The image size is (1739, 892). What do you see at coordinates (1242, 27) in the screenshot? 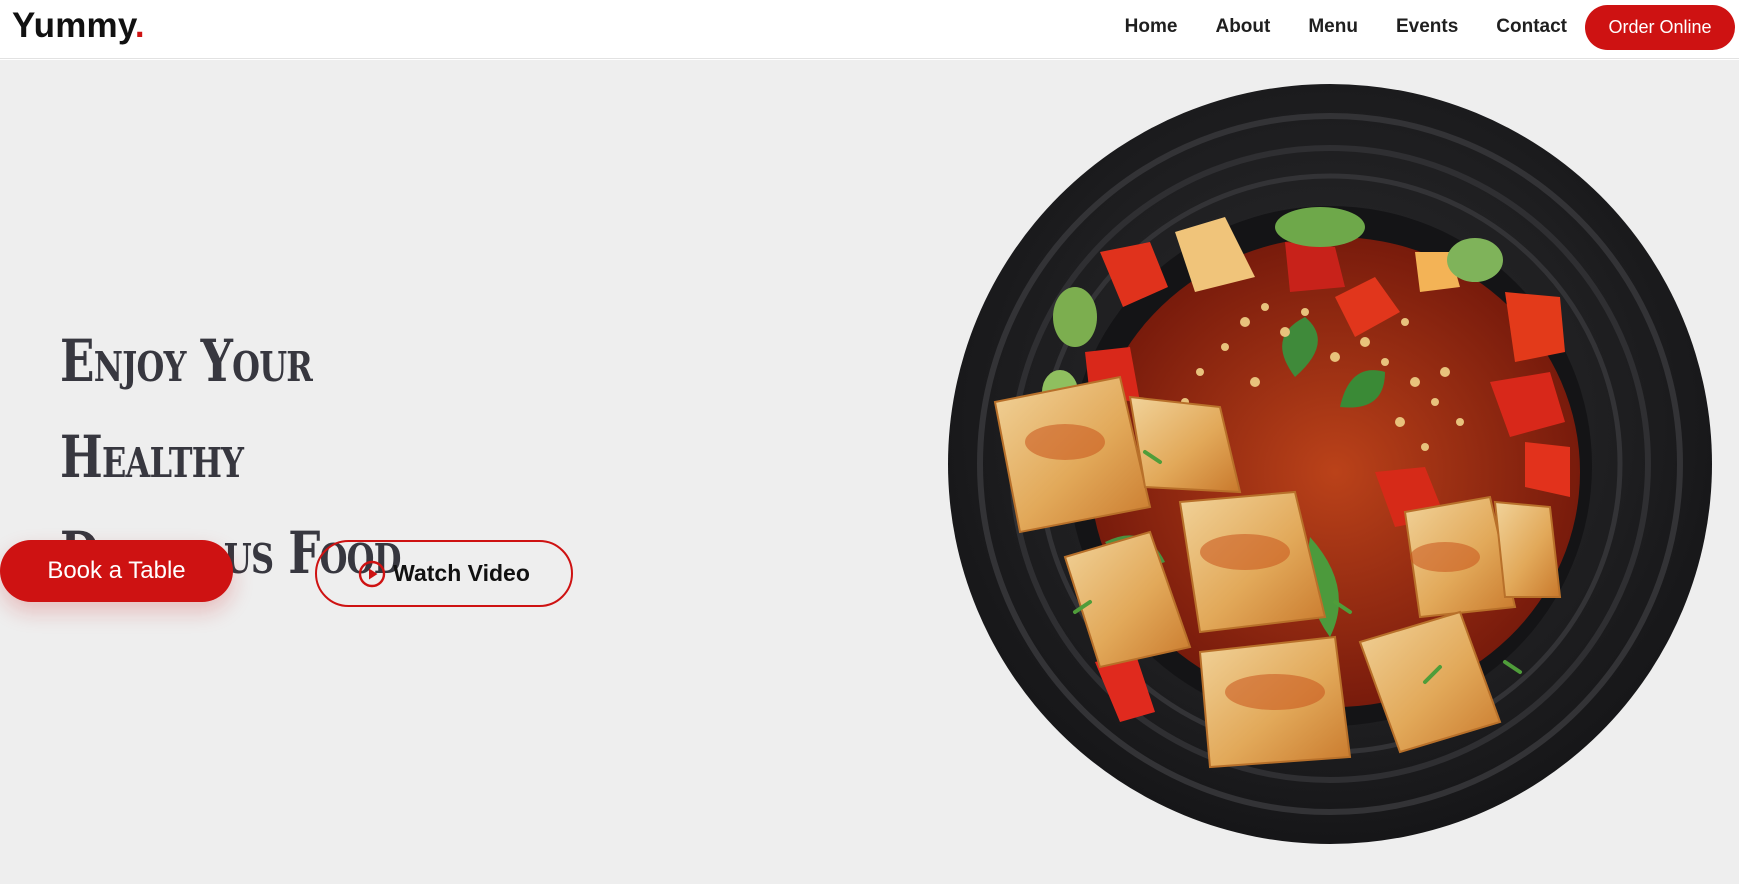
I see `nav-link-about: About` at bounding box center [1242, 27].